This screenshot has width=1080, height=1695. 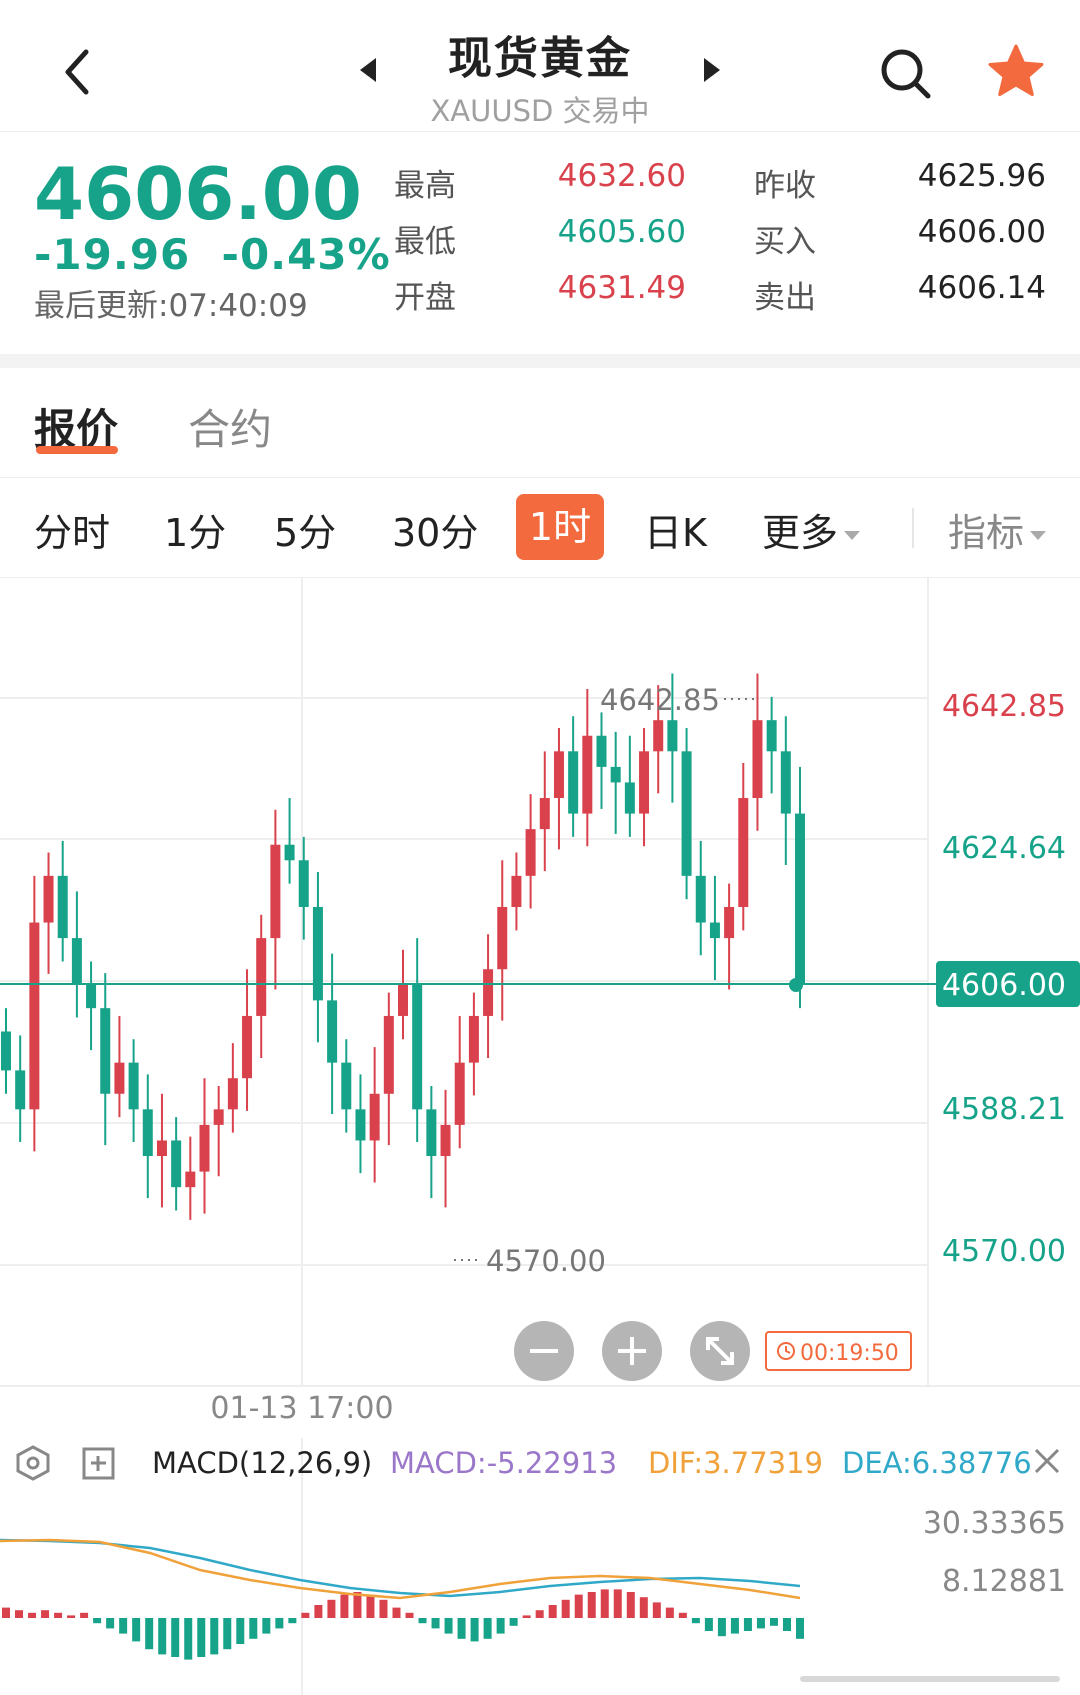 What do you see at coordinates (735, 1463) in the screenshot?
I see `dif-value: DIF:3.77319` at bounding box center [735, 1463].